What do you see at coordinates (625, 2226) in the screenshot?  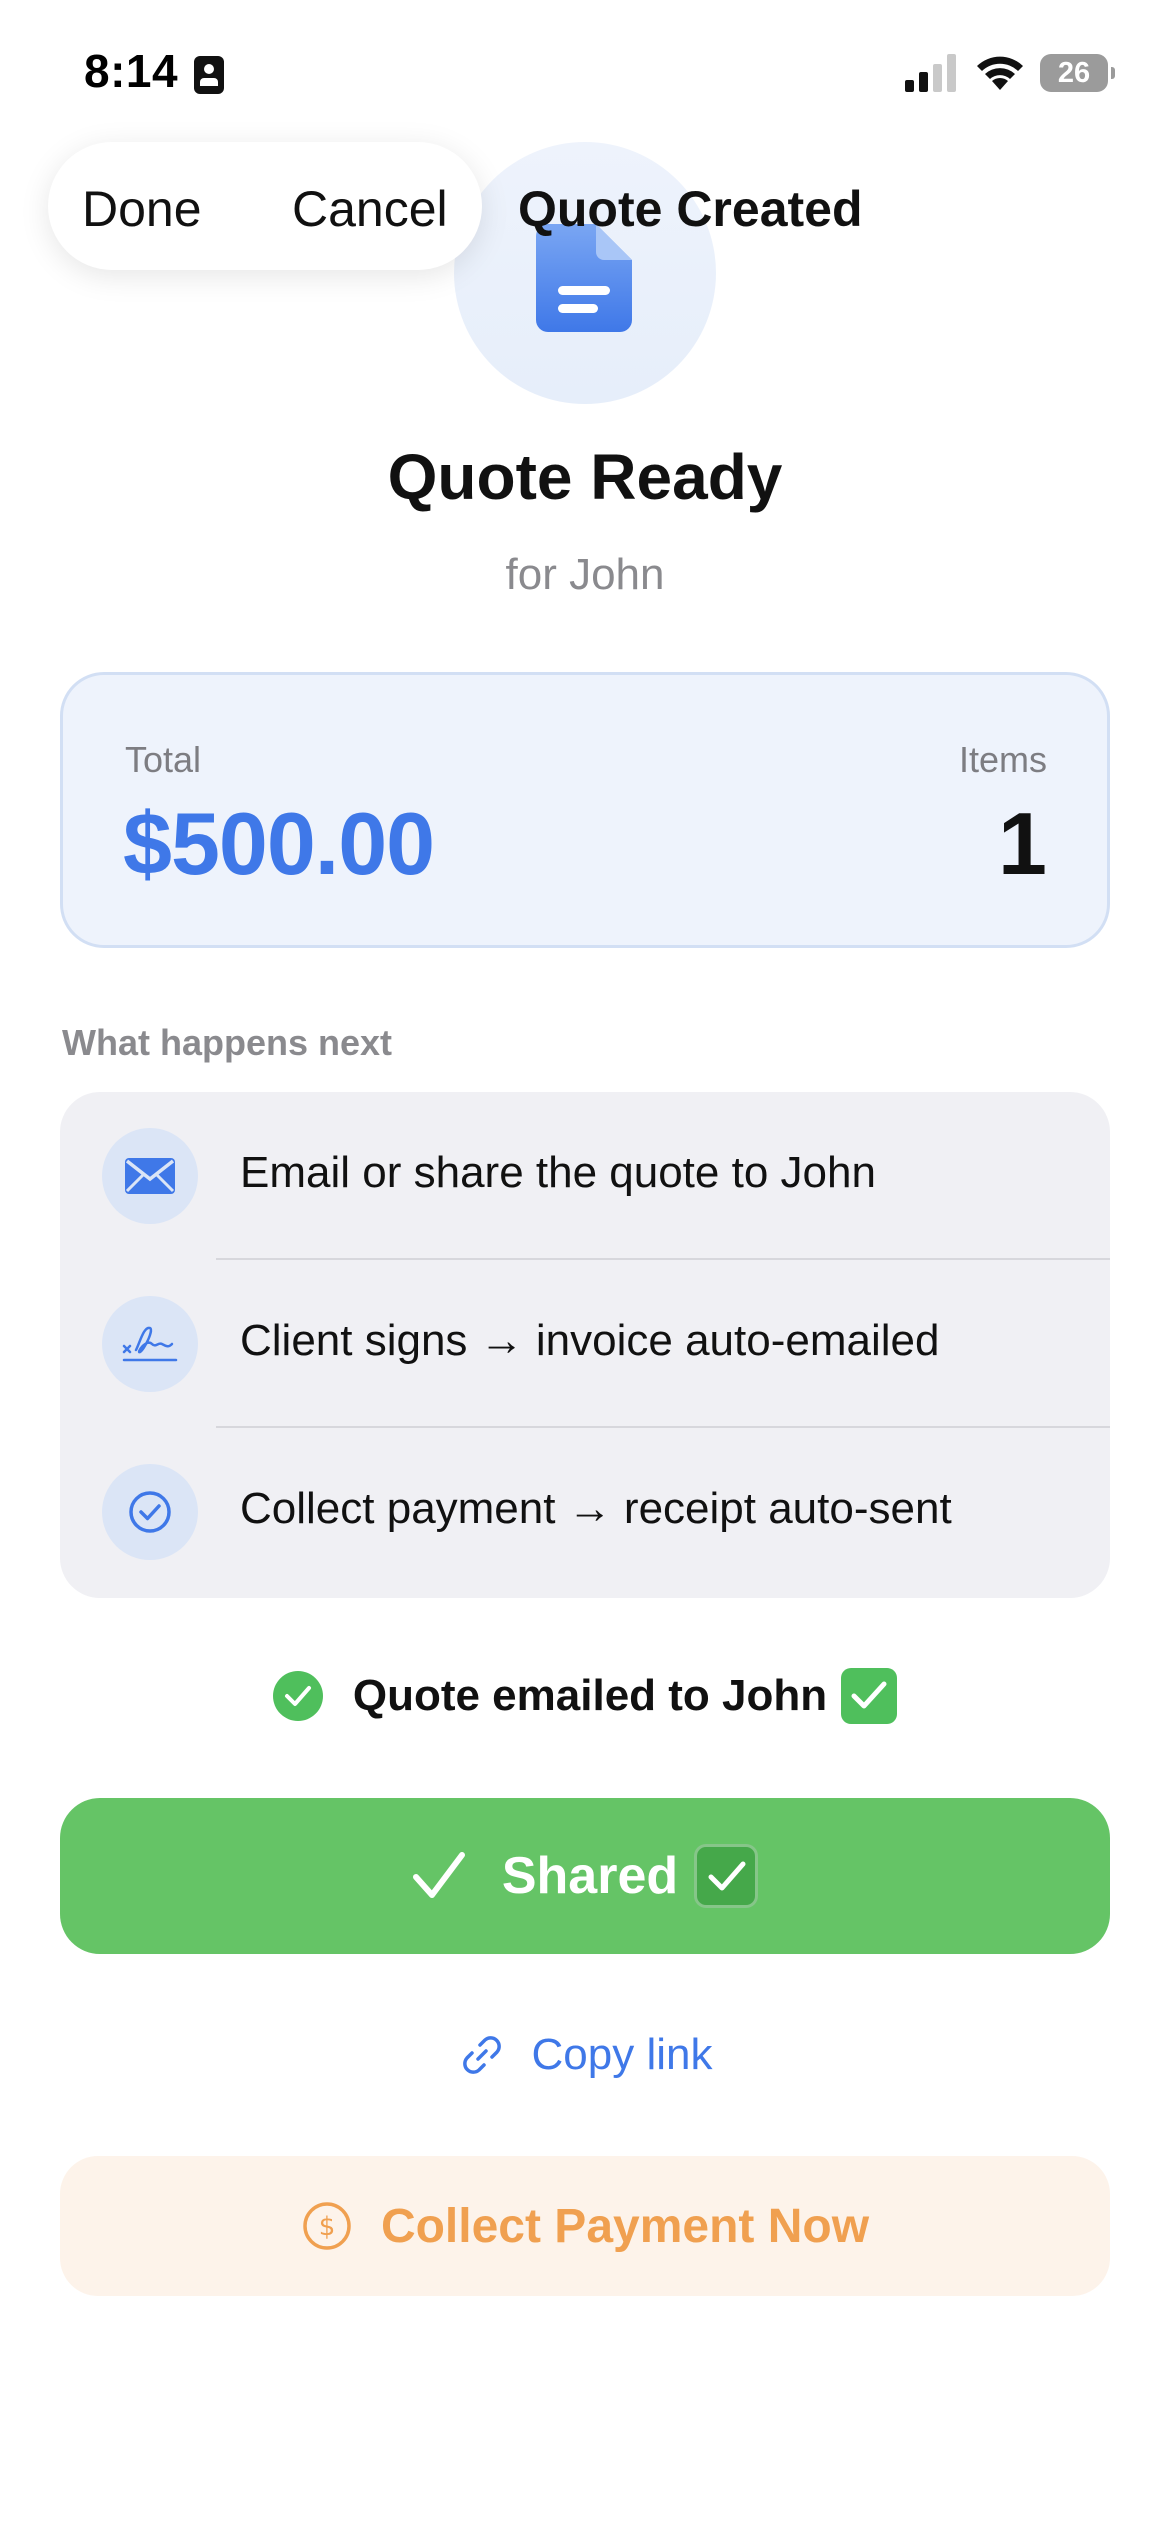 I see `collect-payment-label: Collect Payment Now` at bounding box center [625, 2226].